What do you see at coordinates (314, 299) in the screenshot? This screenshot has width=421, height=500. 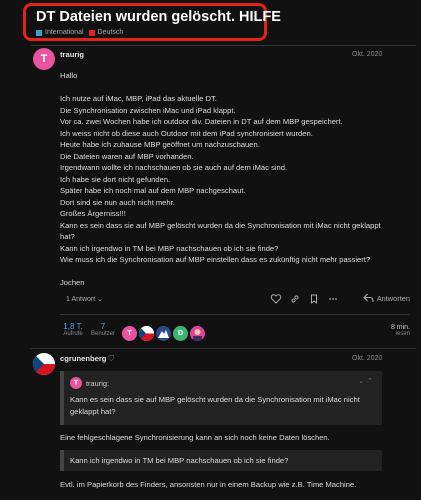 I see `bookmark-icon` at bounding box center [314, 299].